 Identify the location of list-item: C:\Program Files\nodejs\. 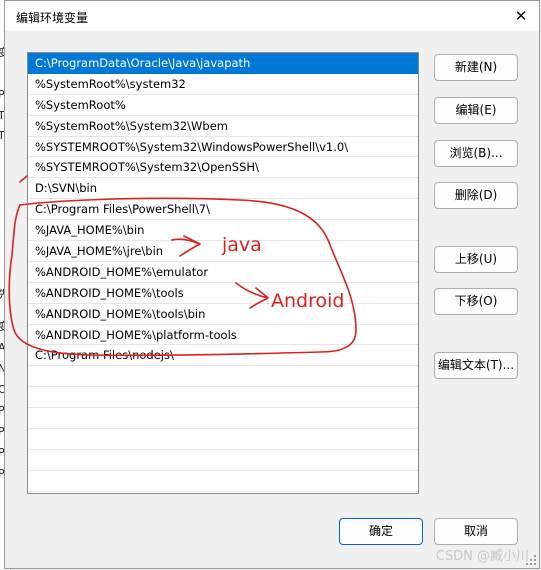
(223, 356).